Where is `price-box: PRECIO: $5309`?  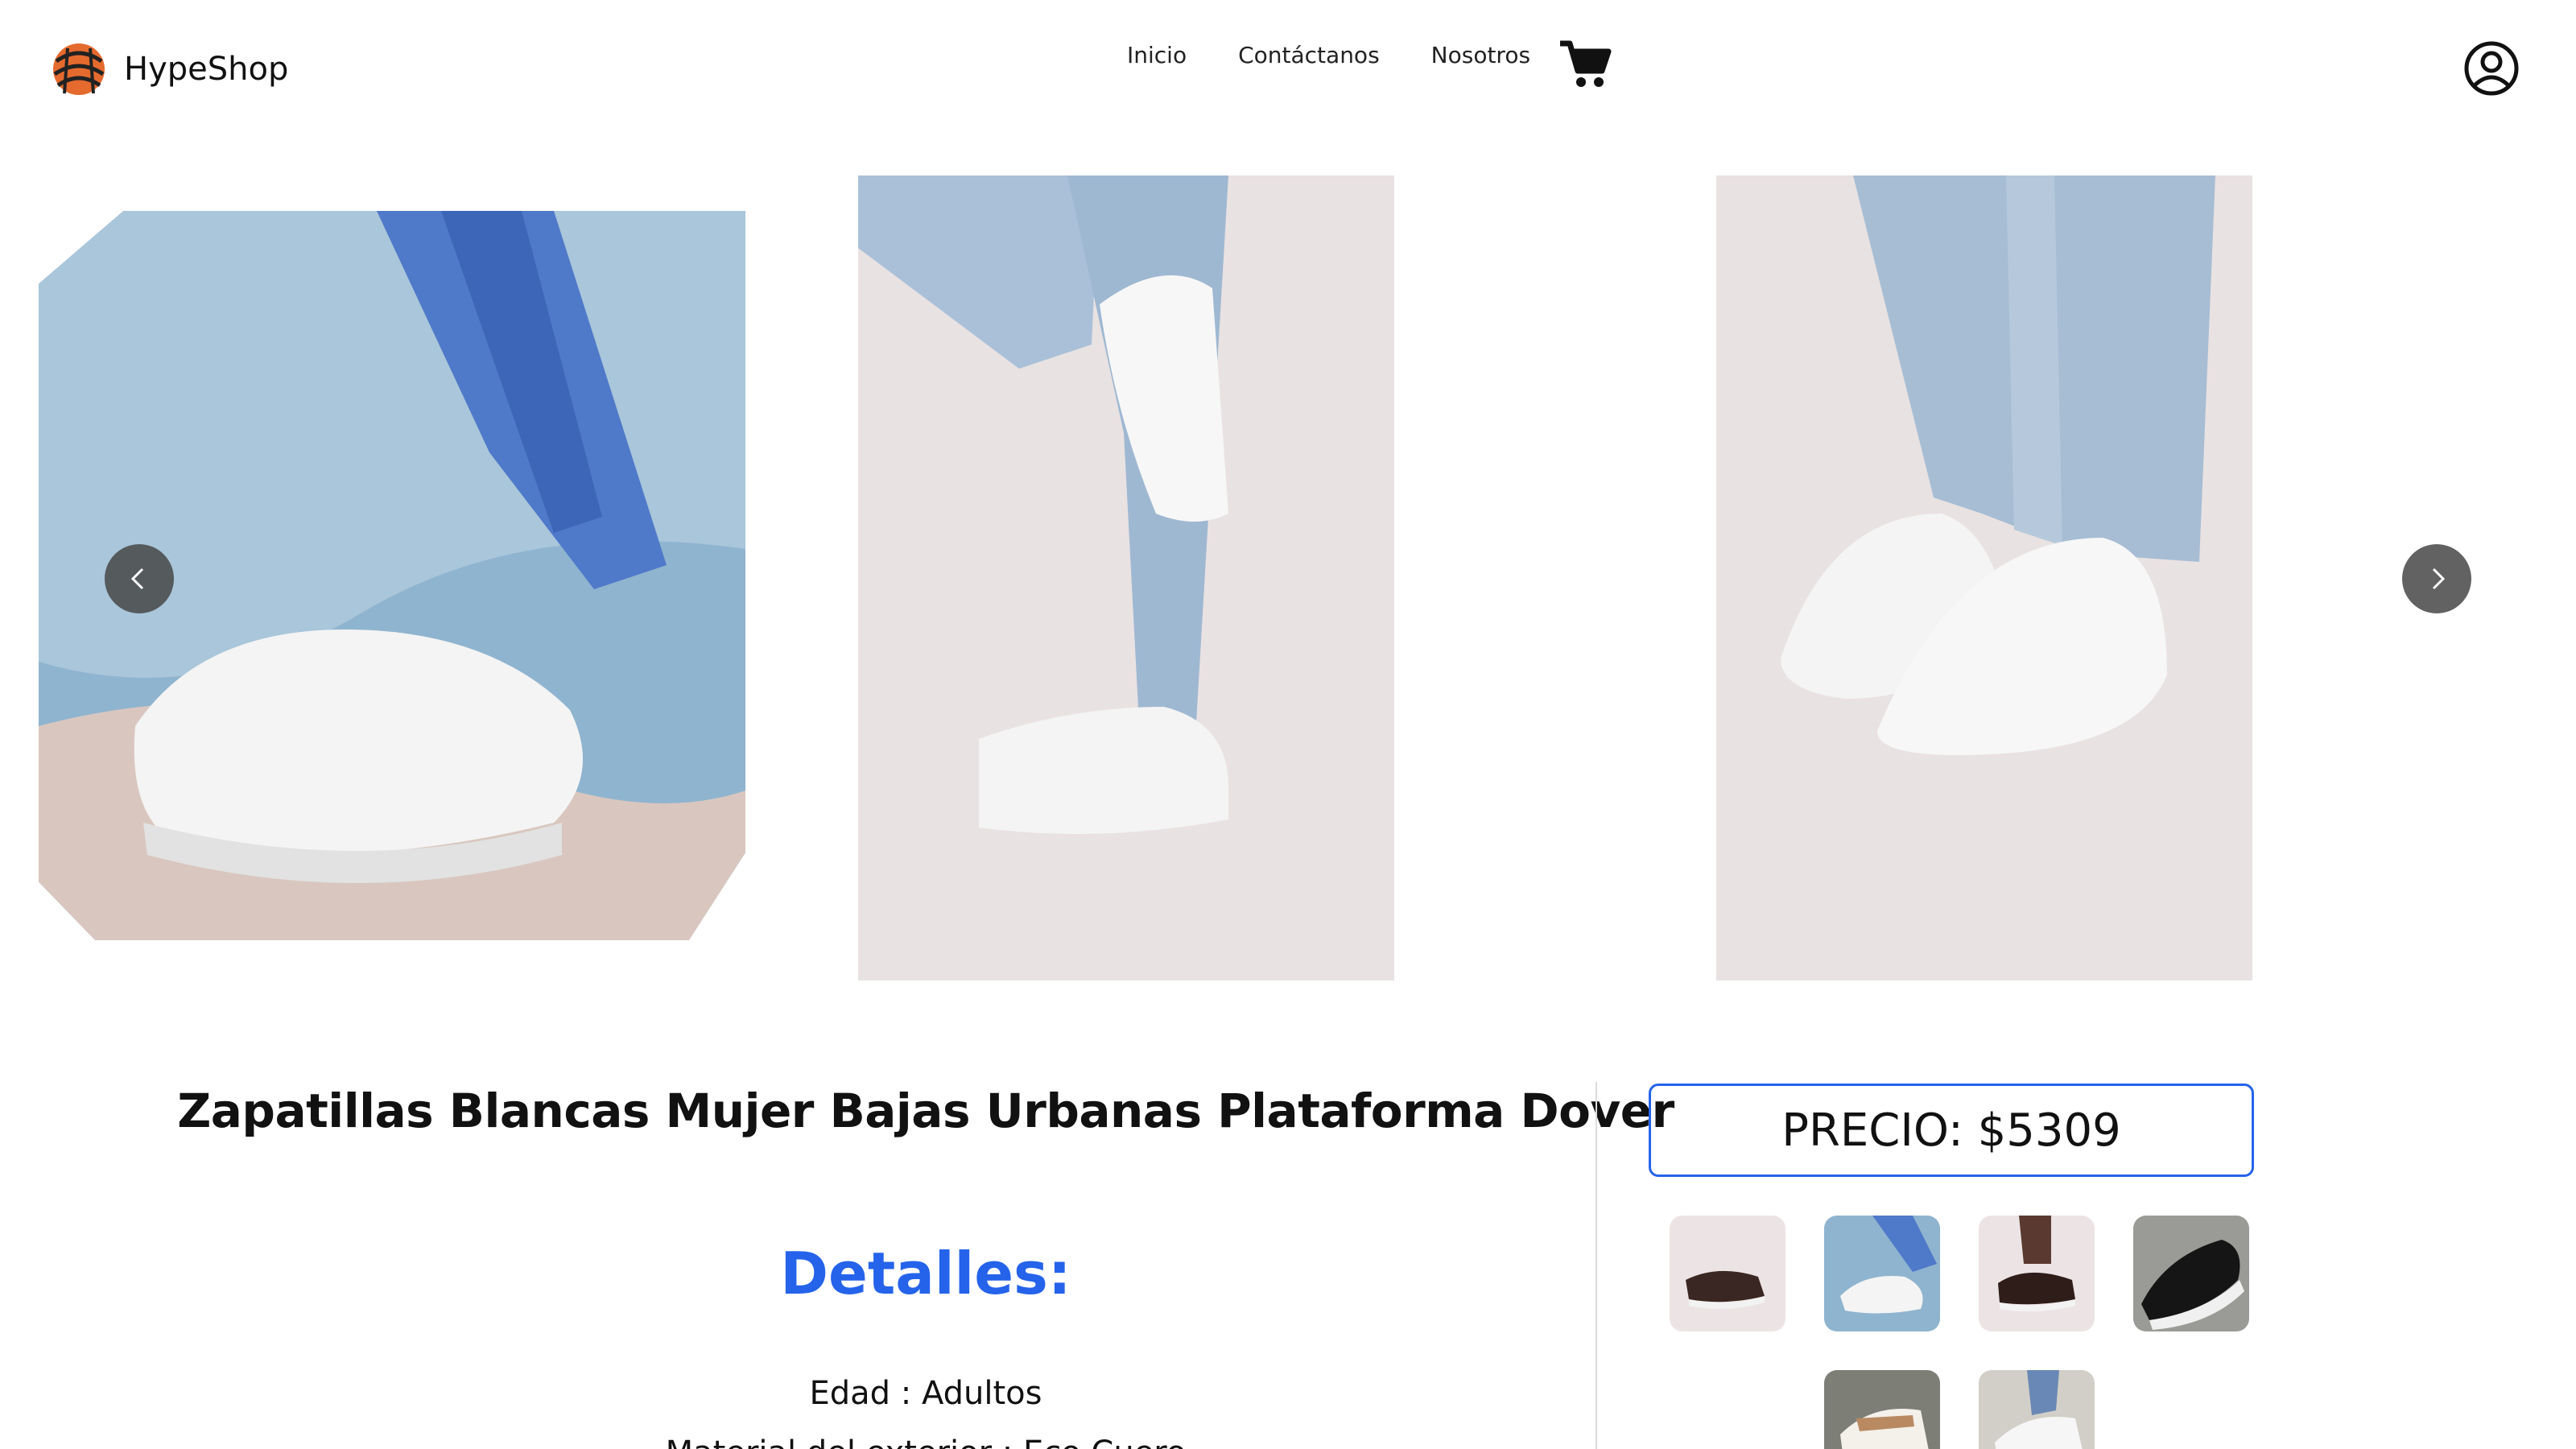 price-box: PRECIO: $5309 is located at coordinates (1951, 1130).